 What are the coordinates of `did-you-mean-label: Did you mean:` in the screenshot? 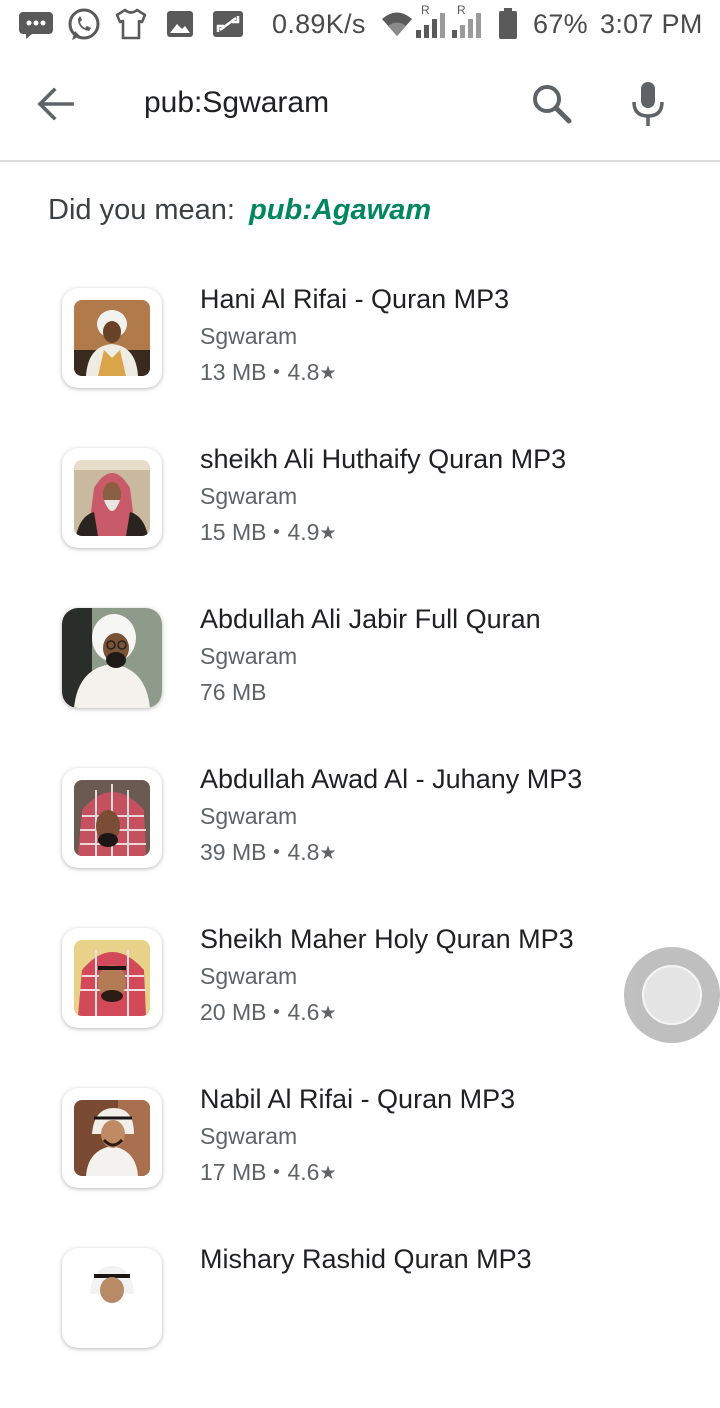 It's located at (141, 210).